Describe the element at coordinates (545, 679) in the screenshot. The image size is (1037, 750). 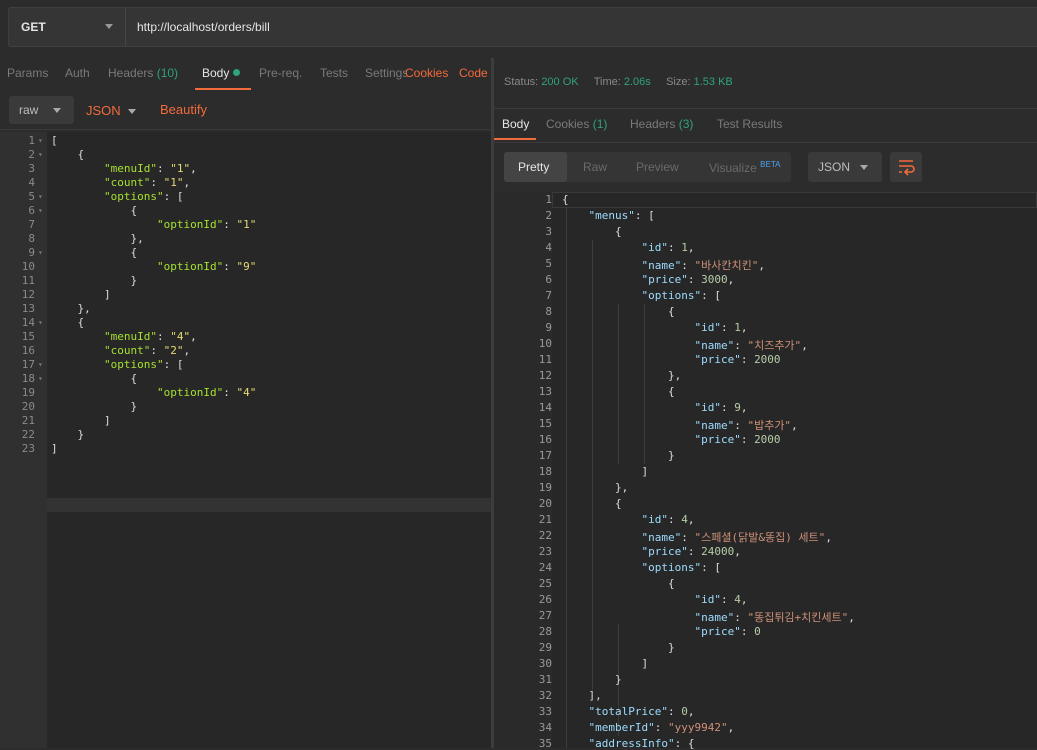
I see `line-number: 31` at that location.